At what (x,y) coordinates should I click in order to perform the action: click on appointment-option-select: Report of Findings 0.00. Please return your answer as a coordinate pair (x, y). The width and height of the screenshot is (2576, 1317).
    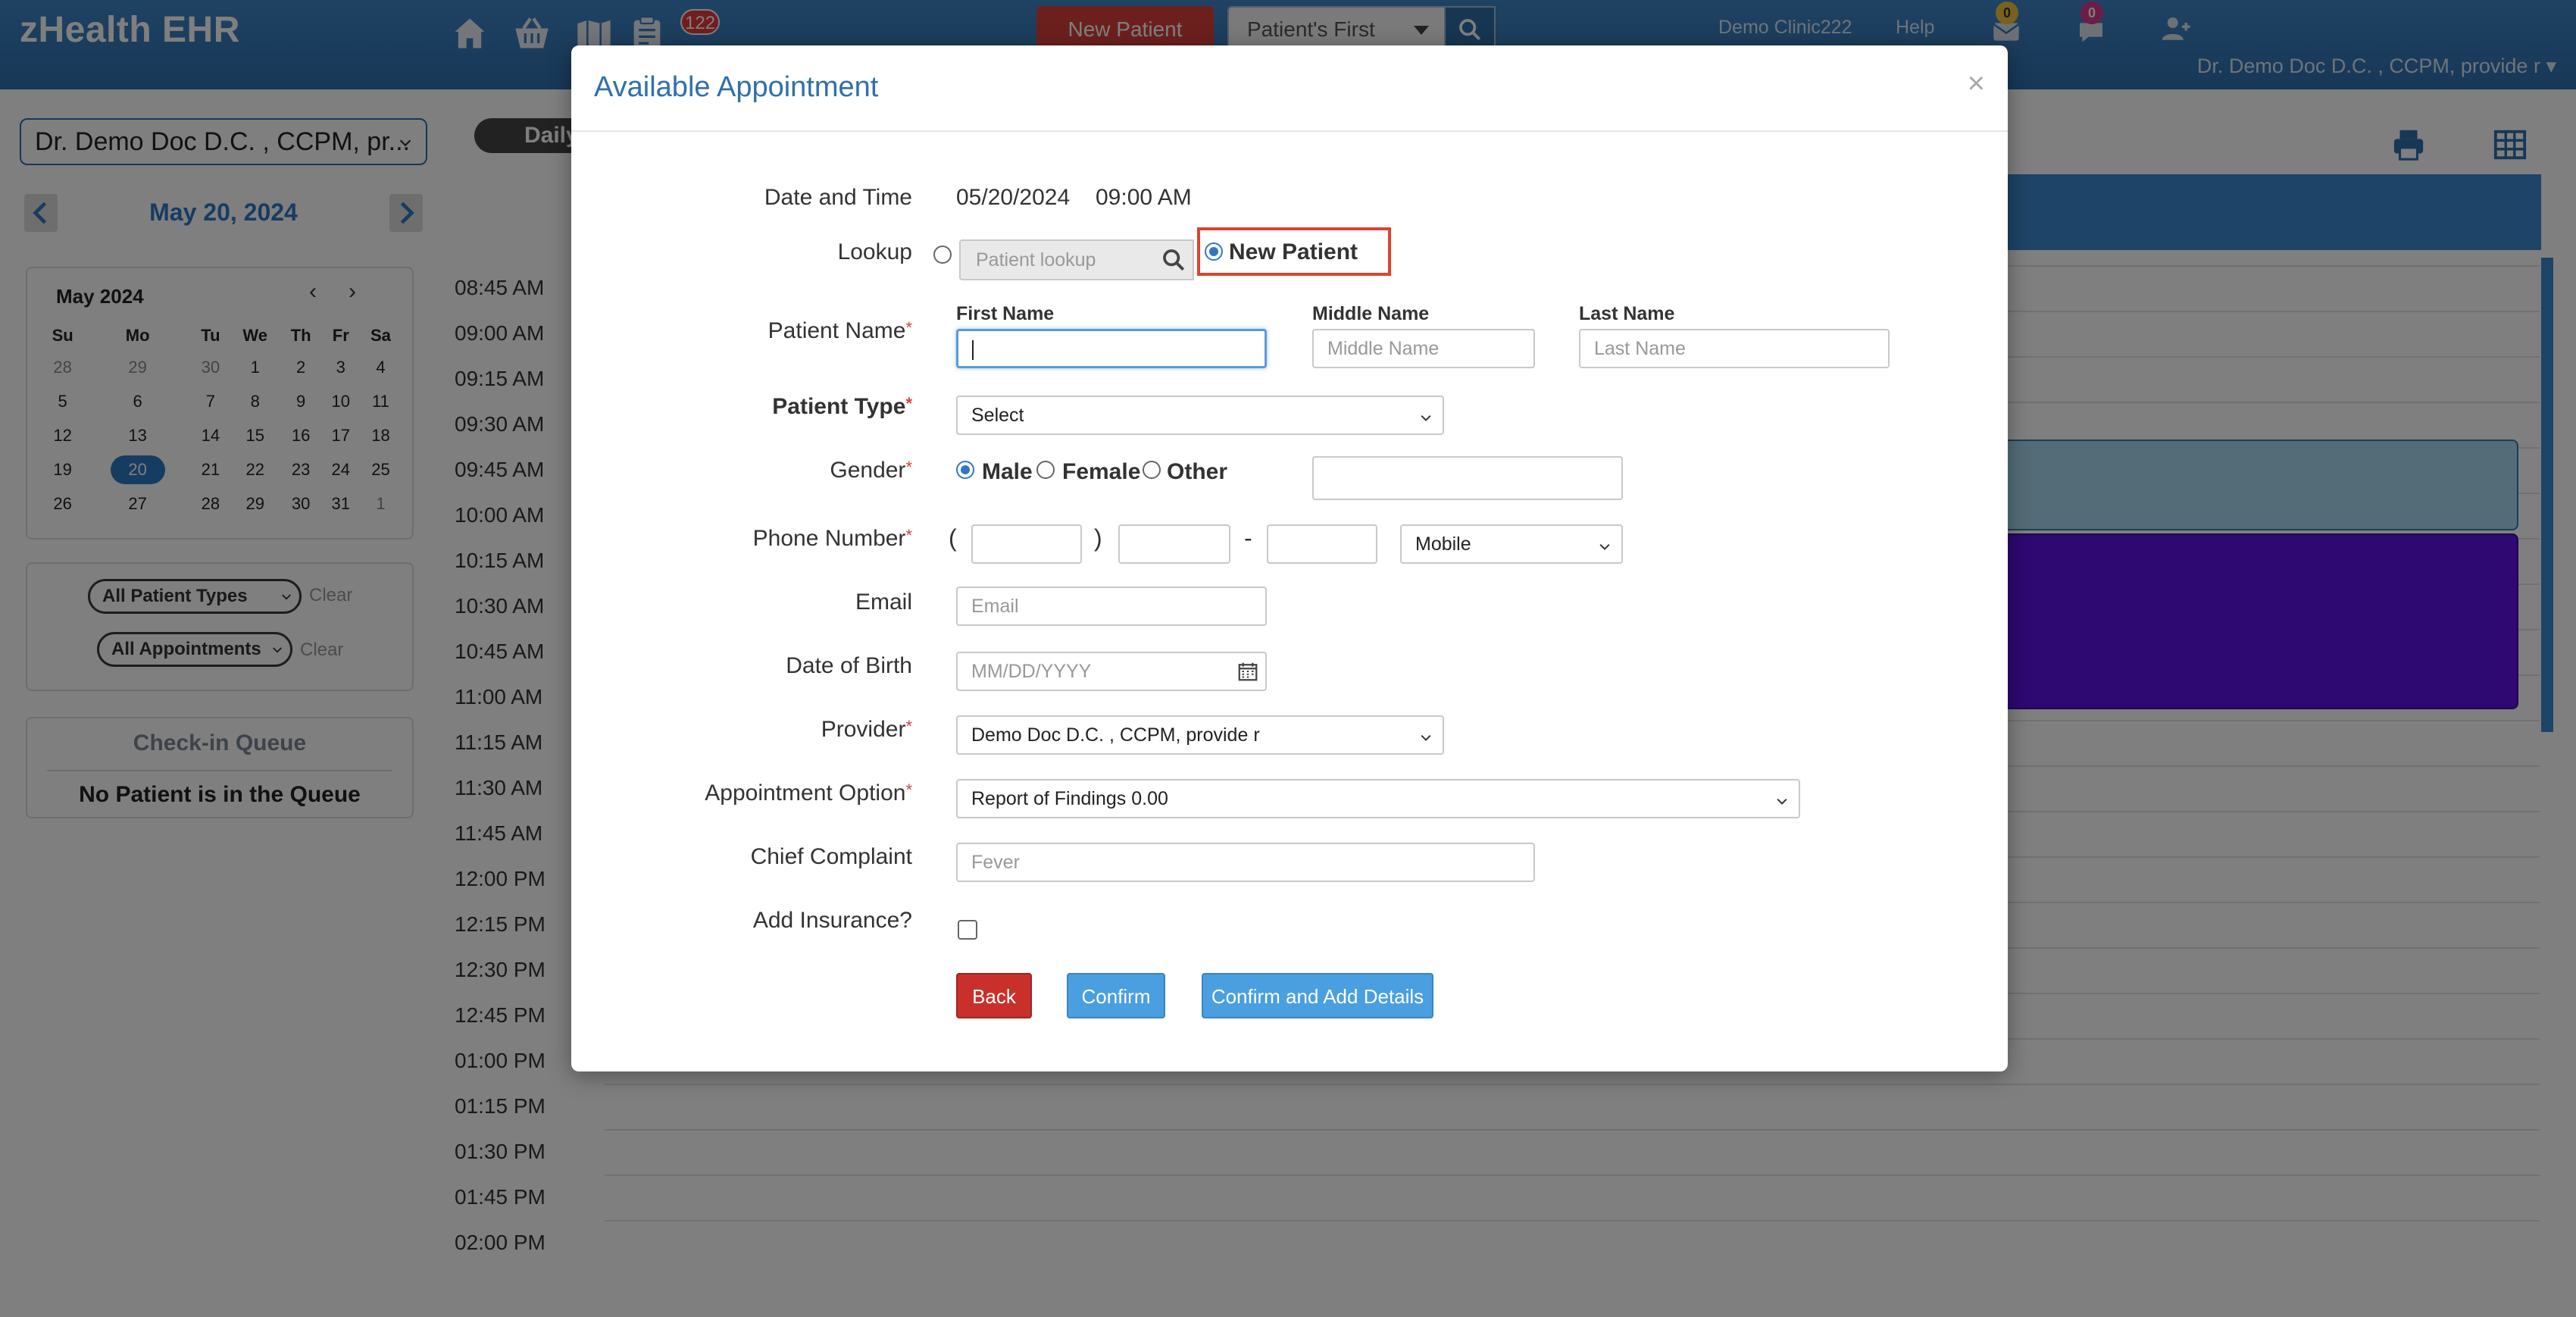
    Looking at the image, I should click on (1378, 798).